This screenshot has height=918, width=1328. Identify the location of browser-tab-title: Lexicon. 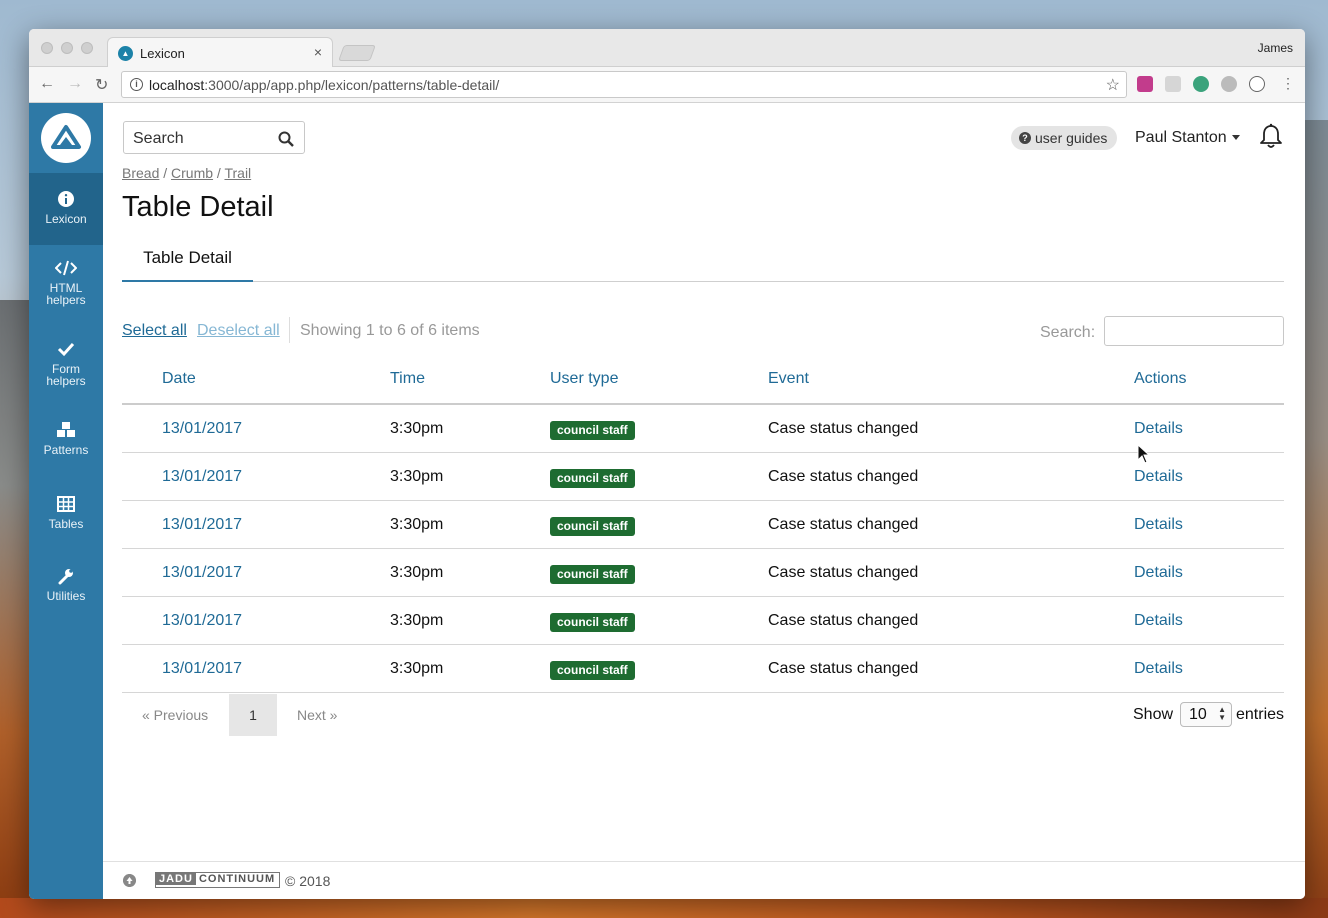
(162, 53).